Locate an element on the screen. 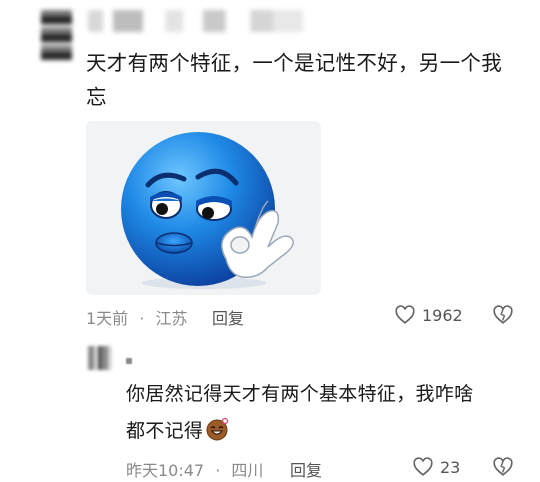 The image size is (540, 482). reply-commenter-username-blurred is located at coordinates (129, 361).